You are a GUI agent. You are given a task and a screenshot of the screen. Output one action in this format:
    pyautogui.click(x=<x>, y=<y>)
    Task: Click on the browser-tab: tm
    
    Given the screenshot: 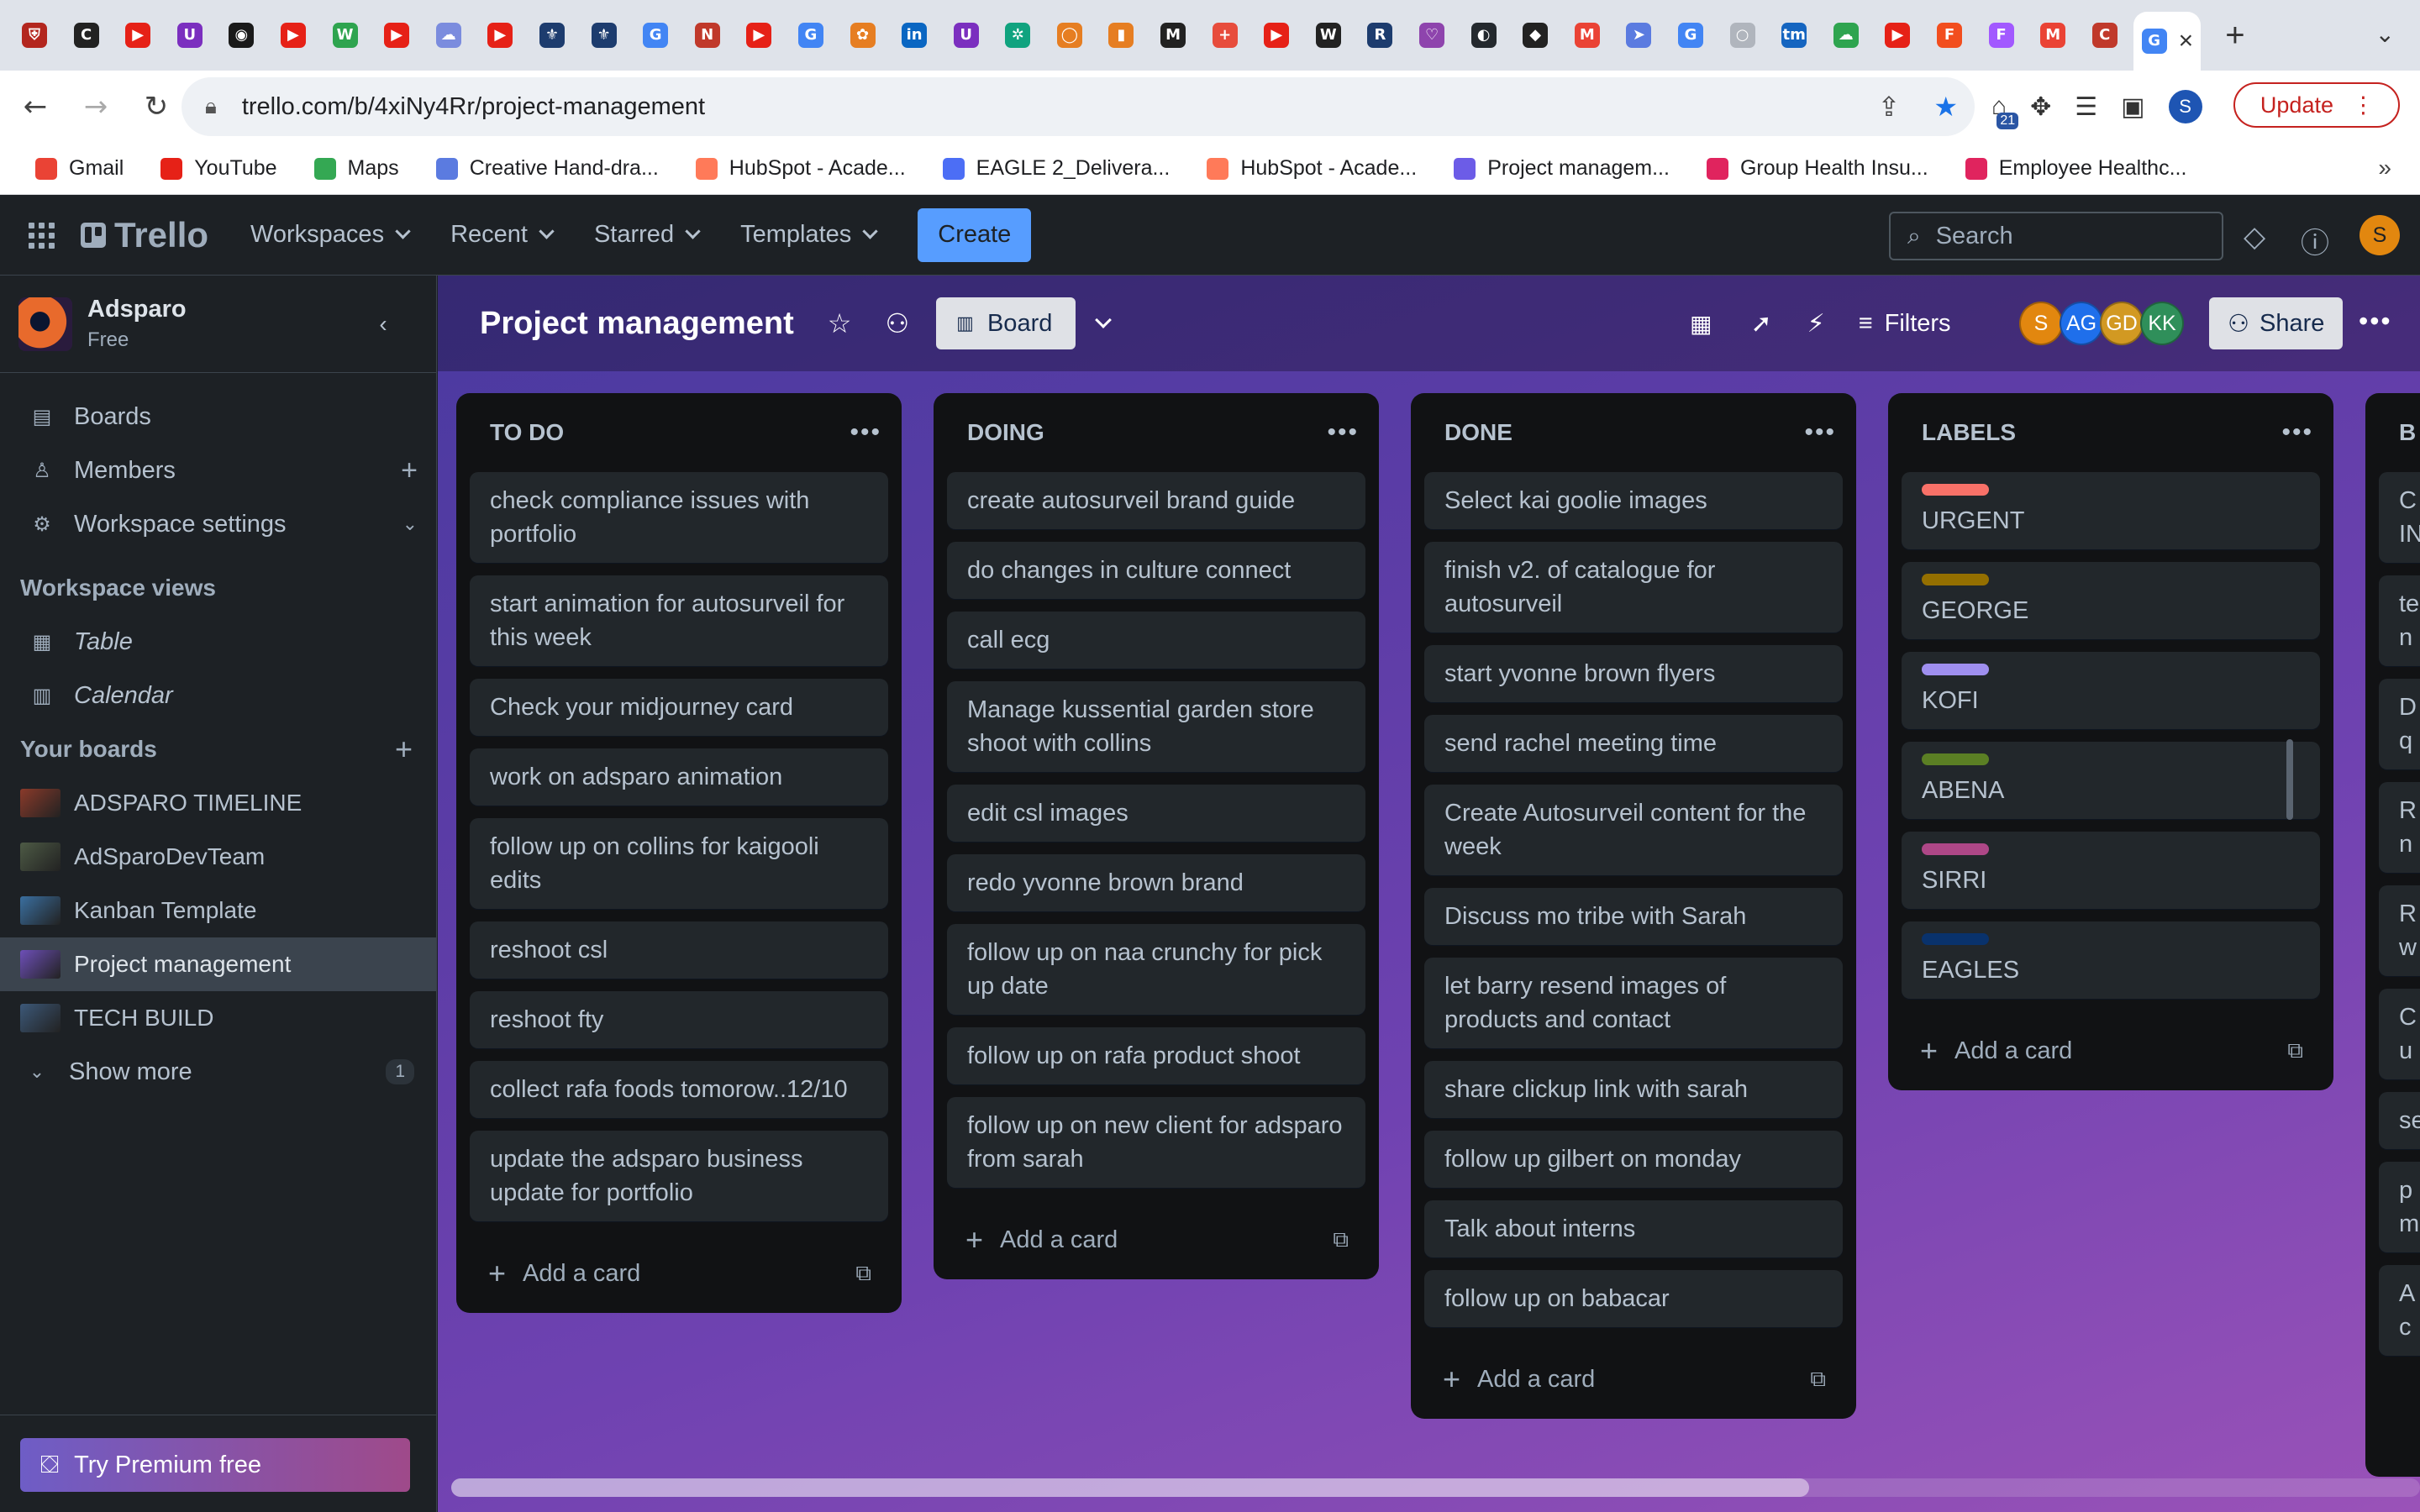 What is the action you would take?
    pyautogui.click(x=1794, y=35)
    